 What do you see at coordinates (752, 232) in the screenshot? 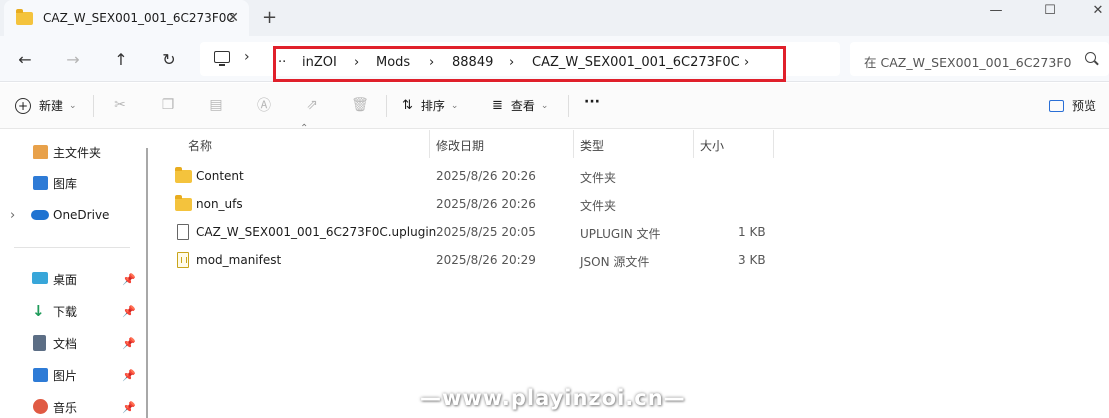
I see `file-size: 1 KB` at bounding box center [752, 232].